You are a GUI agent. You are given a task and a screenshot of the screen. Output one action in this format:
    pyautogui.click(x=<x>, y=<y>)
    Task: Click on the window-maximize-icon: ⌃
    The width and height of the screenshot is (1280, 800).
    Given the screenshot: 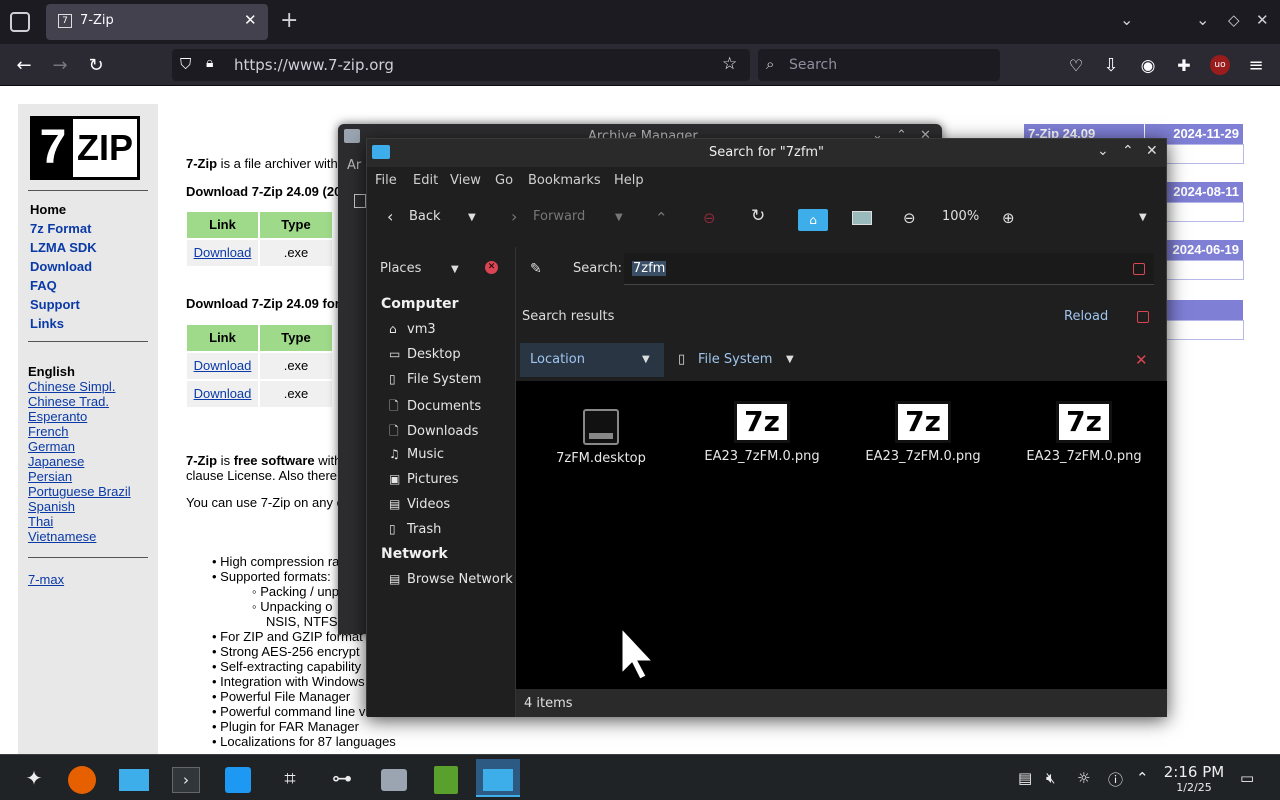 What is the action you would take?
    pyautogui.click(x=1128, y=151)
    